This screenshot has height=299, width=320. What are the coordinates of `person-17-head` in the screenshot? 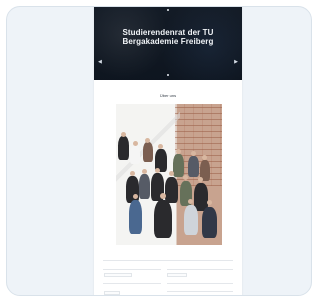 It's located at (209, 202).